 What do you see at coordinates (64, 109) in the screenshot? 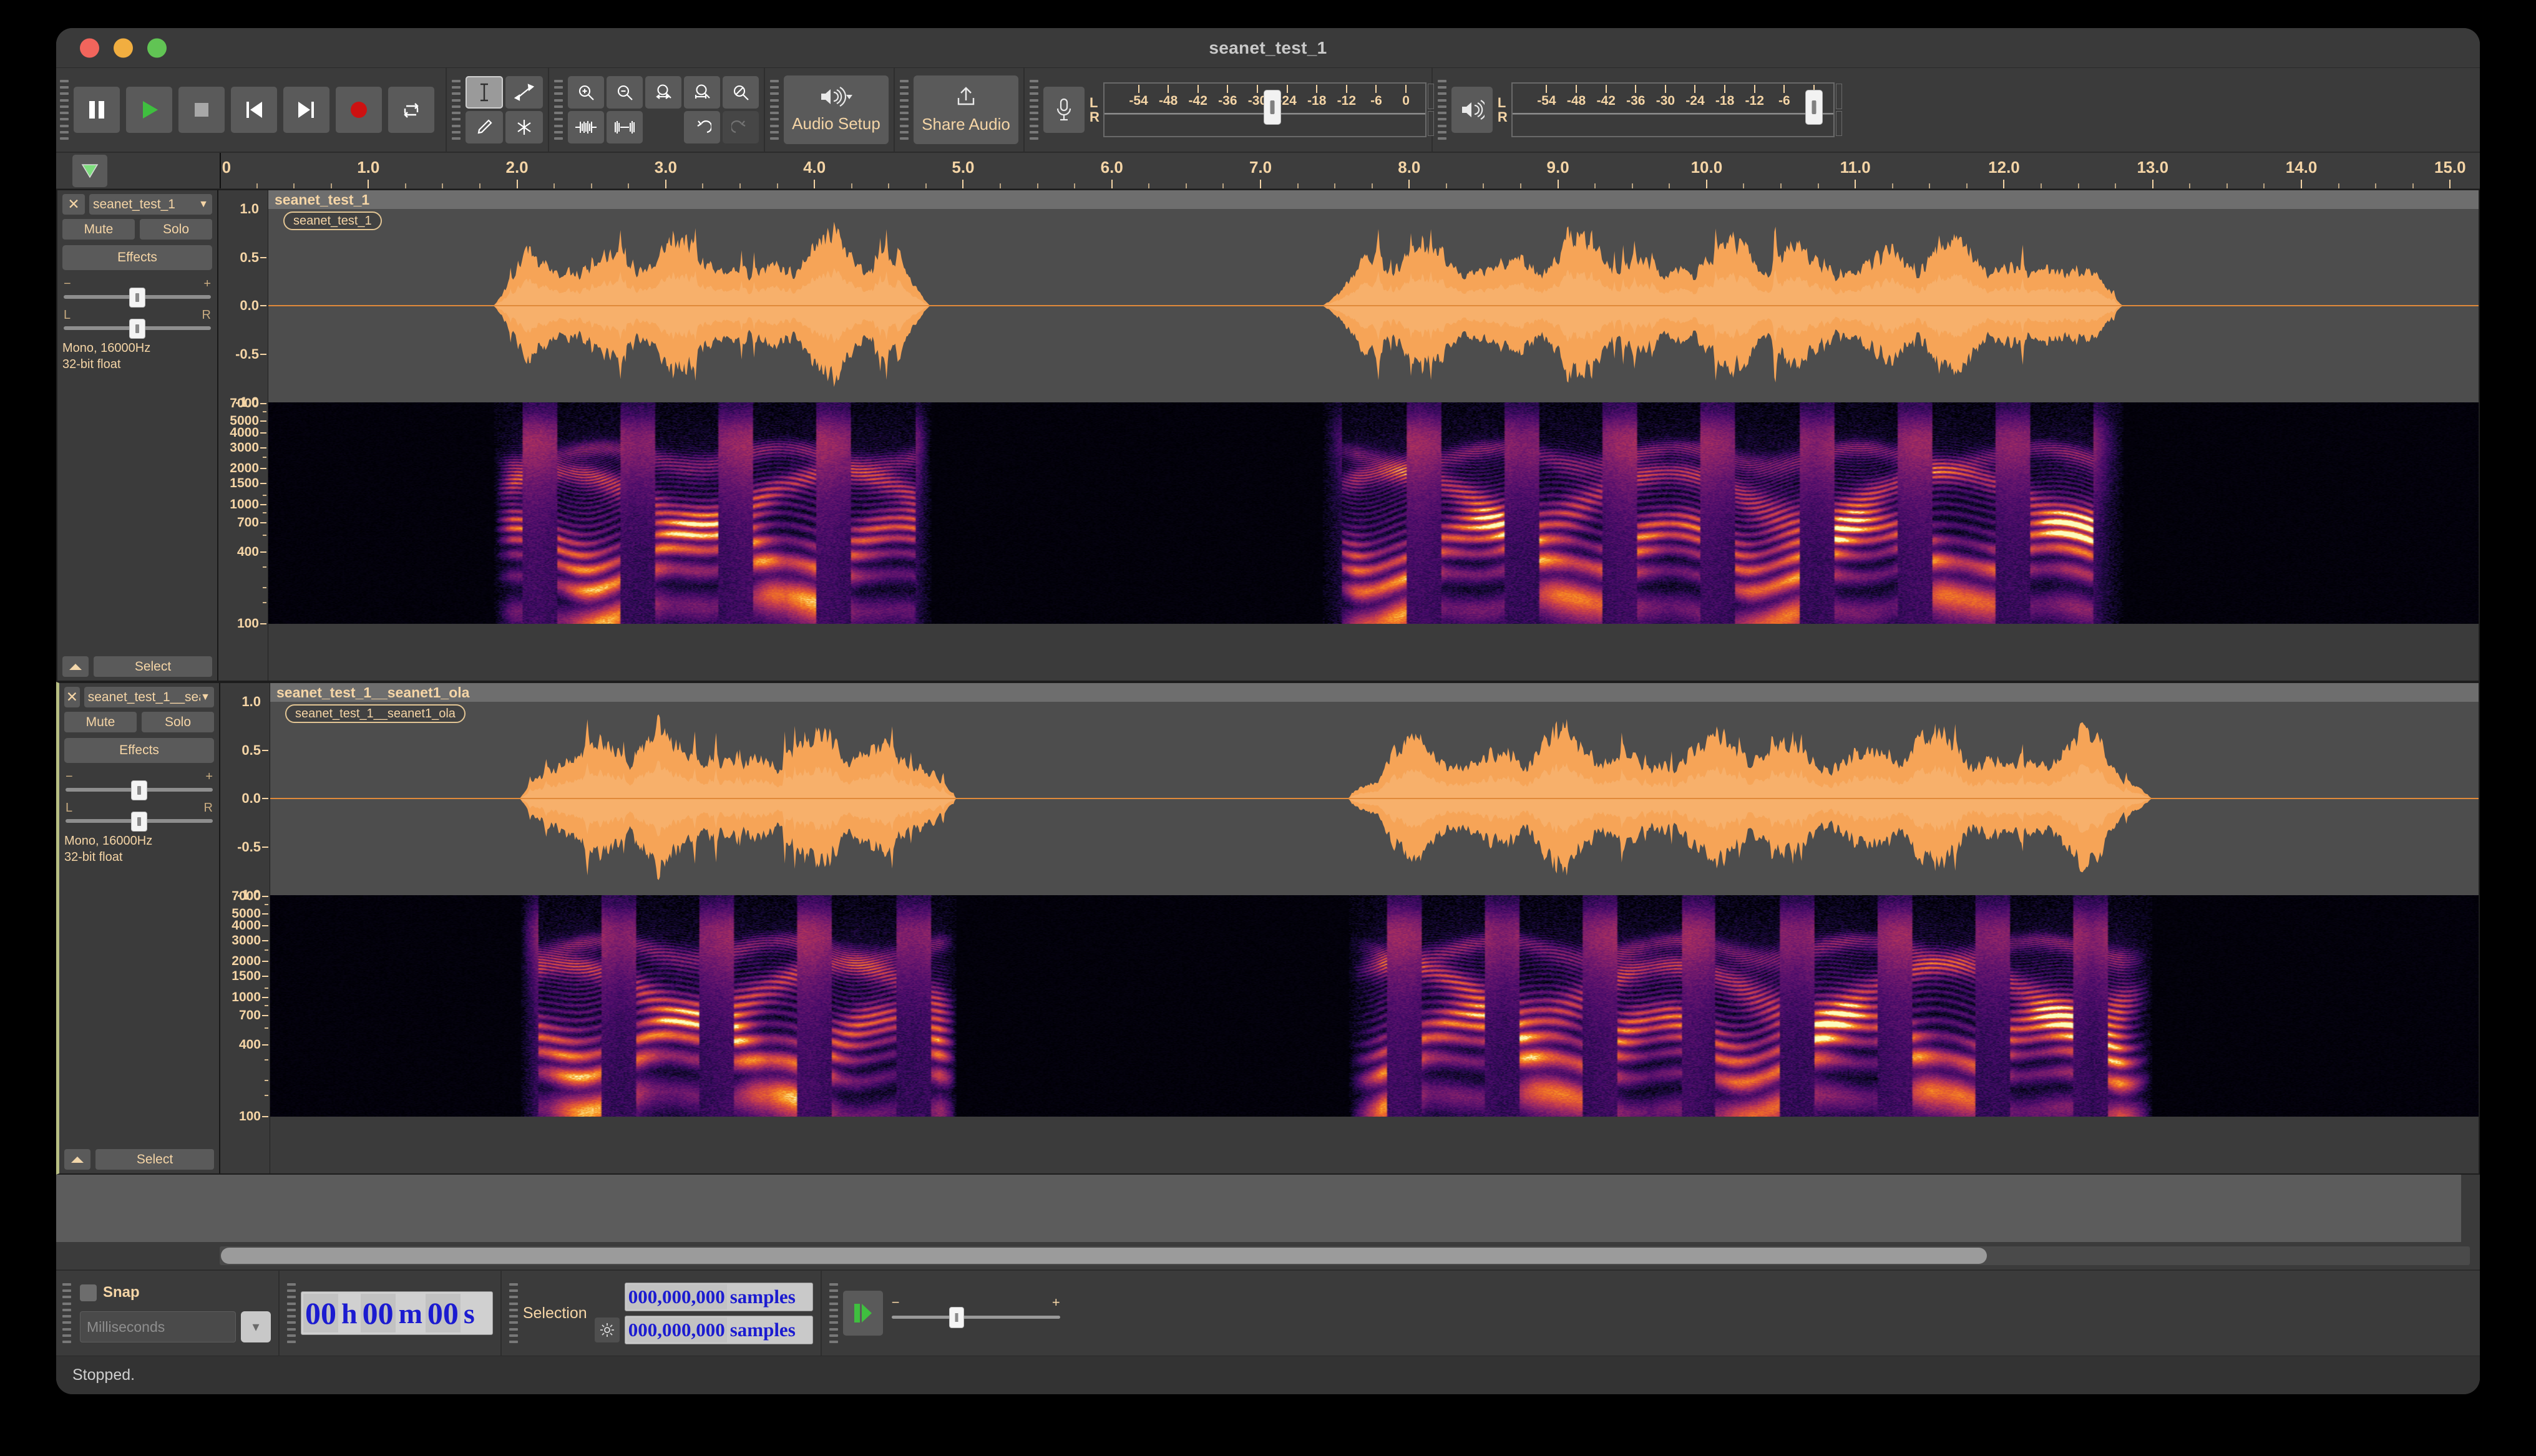
I see `transport-toolbar-grip` at bounding box center [64, 109].